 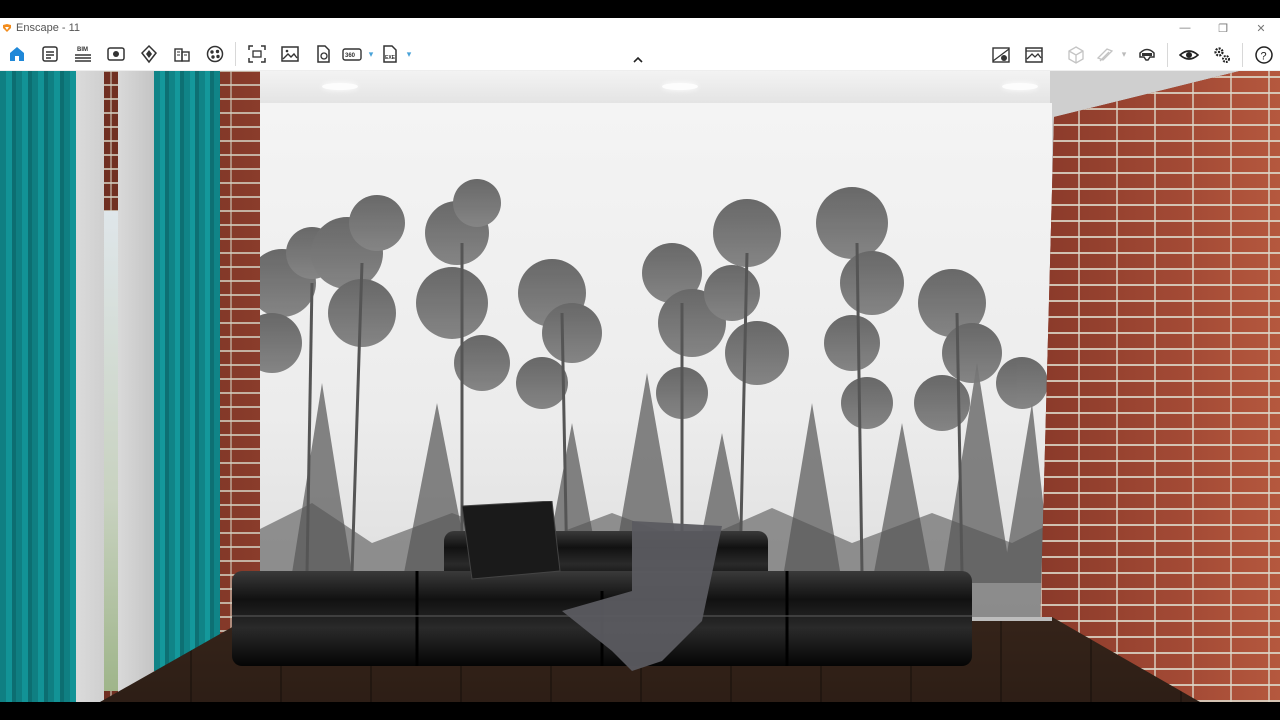 I want to click on exe-dropdown-caret: ▾, so click(x=409, y=54).